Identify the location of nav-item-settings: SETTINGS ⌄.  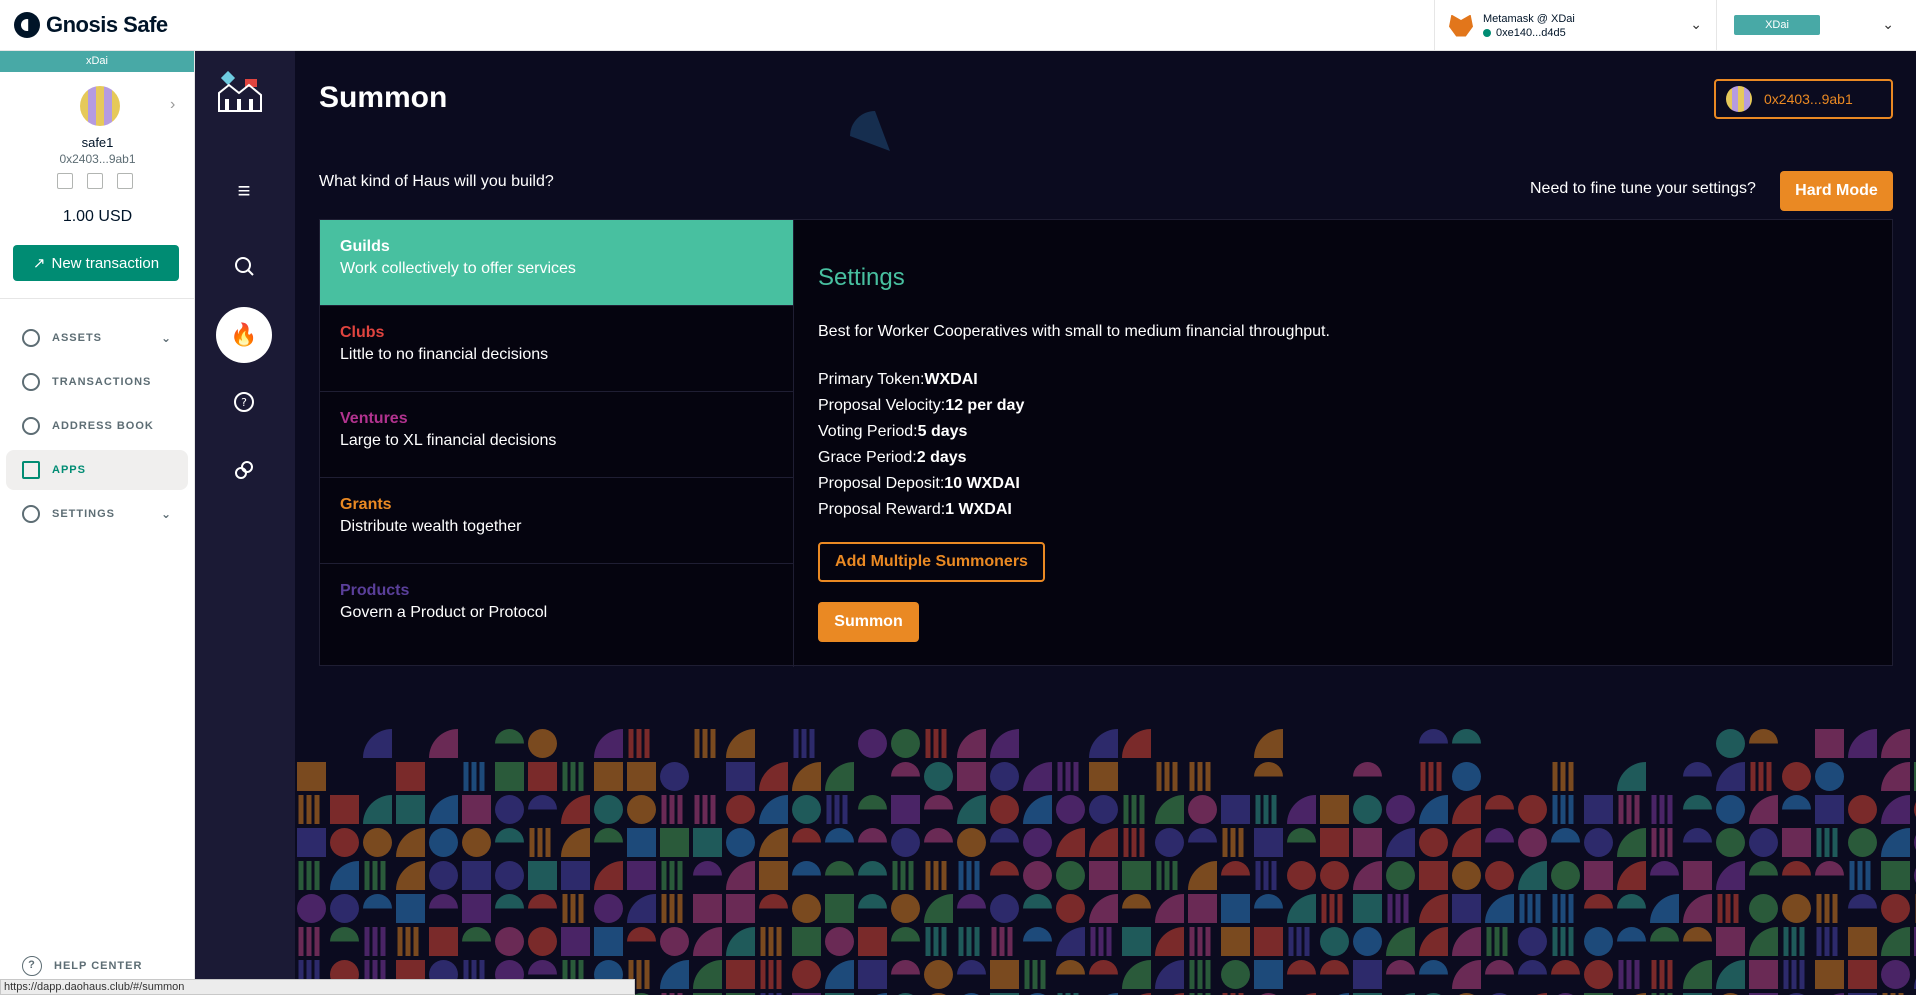
(97, 514).